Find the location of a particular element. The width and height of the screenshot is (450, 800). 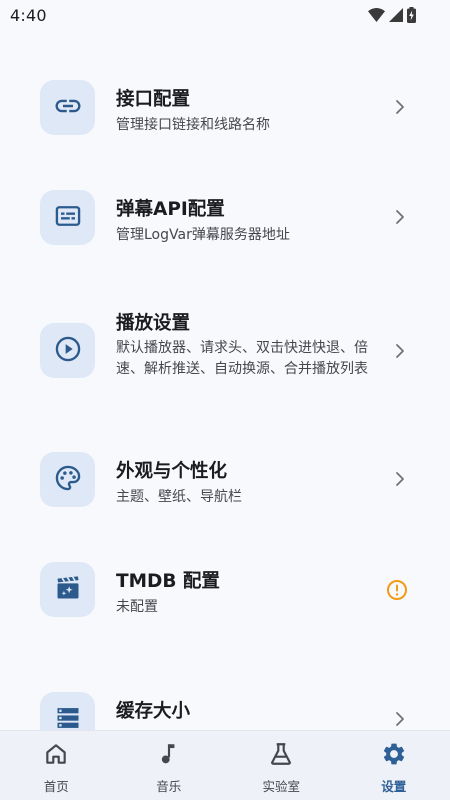

item-description: 默认播放器、请求头、双击快进快退、倍速、解析推送、自动换源、合并播放列表 is located at coordinates (242, 358).